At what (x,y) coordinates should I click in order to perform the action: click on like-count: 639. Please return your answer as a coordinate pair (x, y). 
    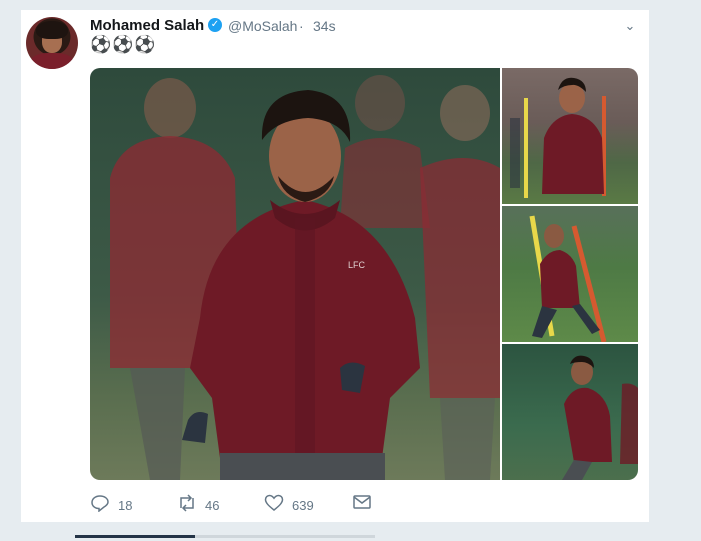
    Looking at the image, I should click on (303, 505).